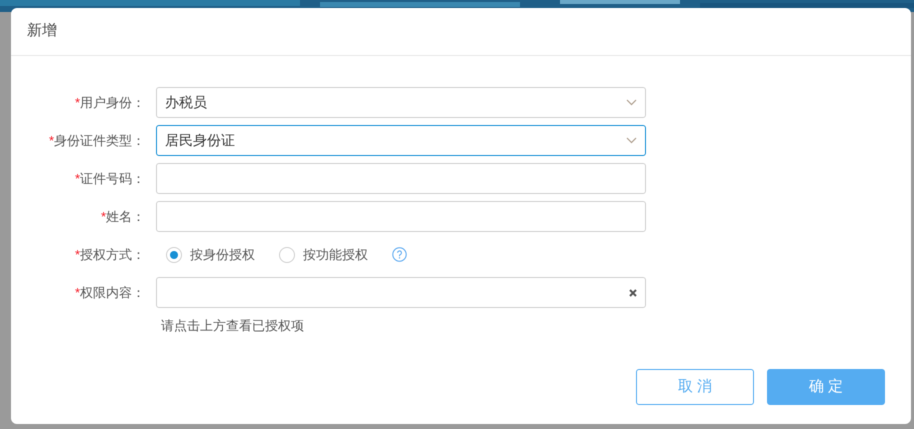  What do you see at coordinates (42, 31) in the screenshot?
I see `dialog-title: 新增` at bounding box center [42, 31].